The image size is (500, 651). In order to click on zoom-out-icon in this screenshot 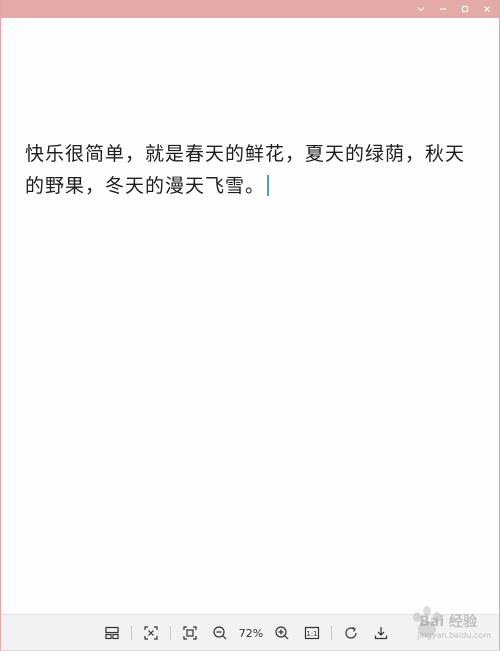, I will do `click(220, 633)`.